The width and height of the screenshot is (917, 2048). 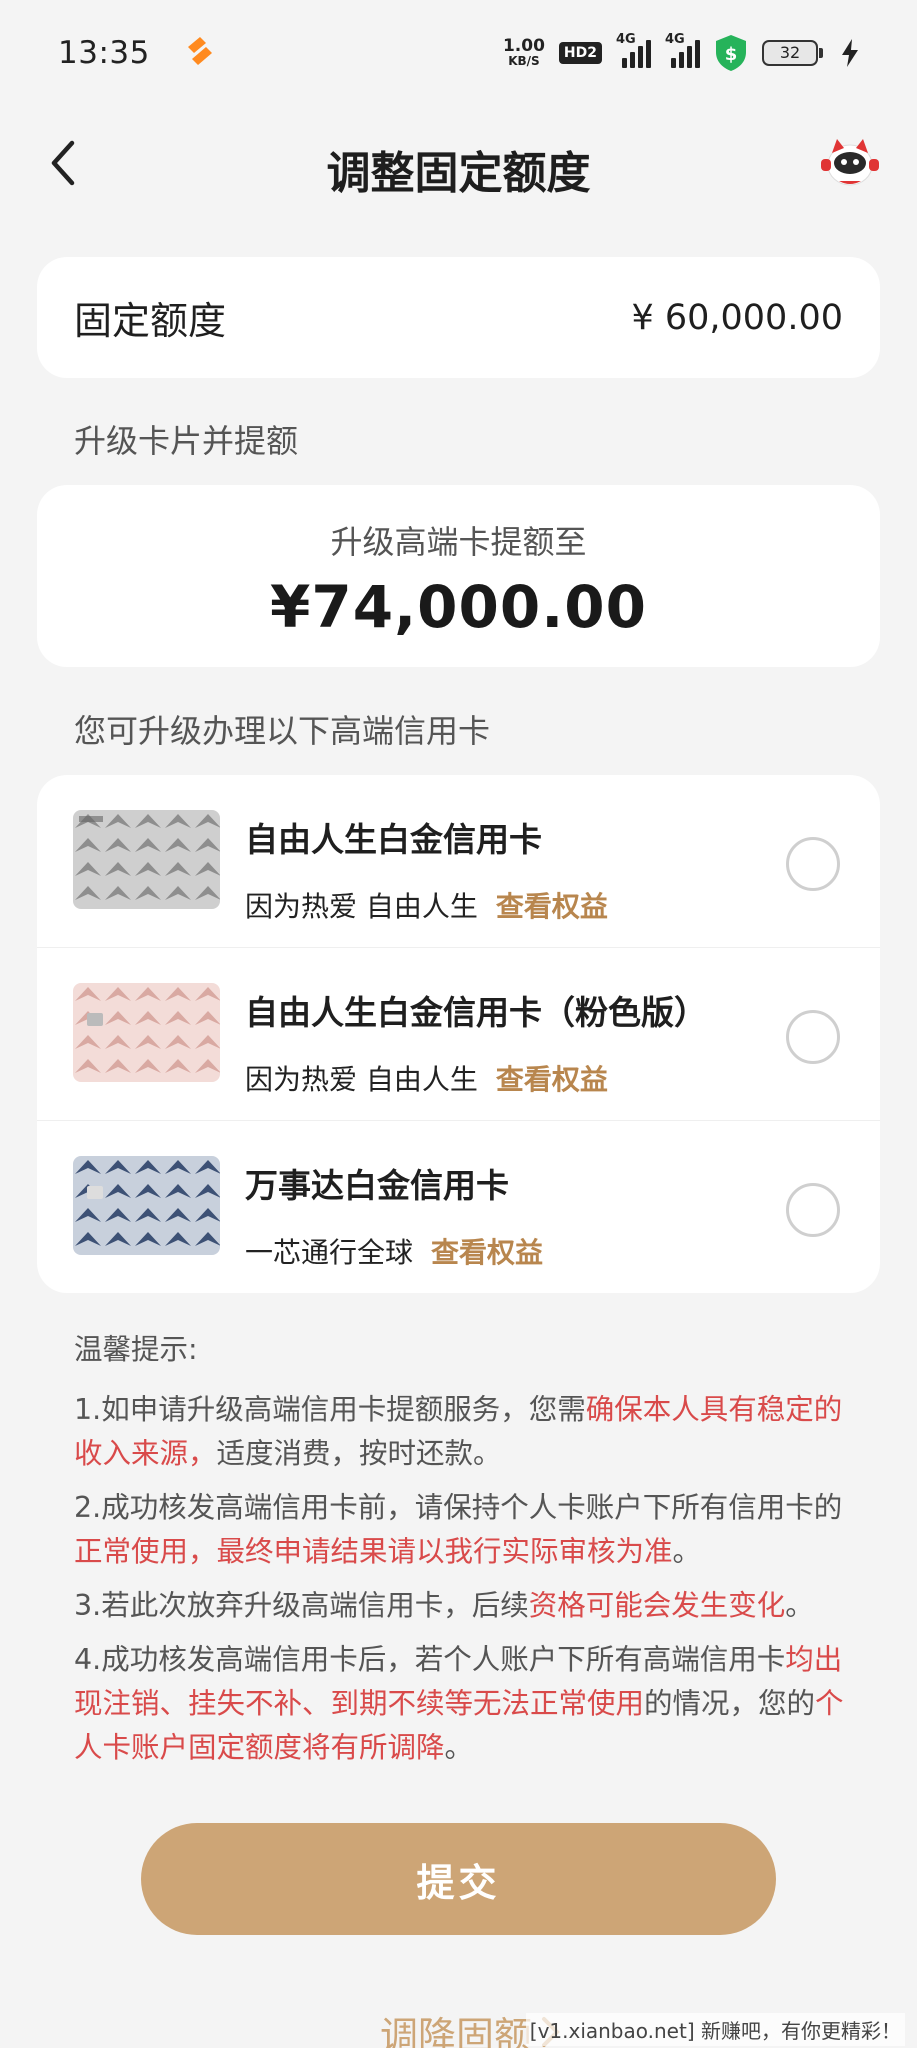 What do you see at coordinates (792, 52) in the screenshot?
I see `battery-icon: 32` at bounding box center [792, 52].